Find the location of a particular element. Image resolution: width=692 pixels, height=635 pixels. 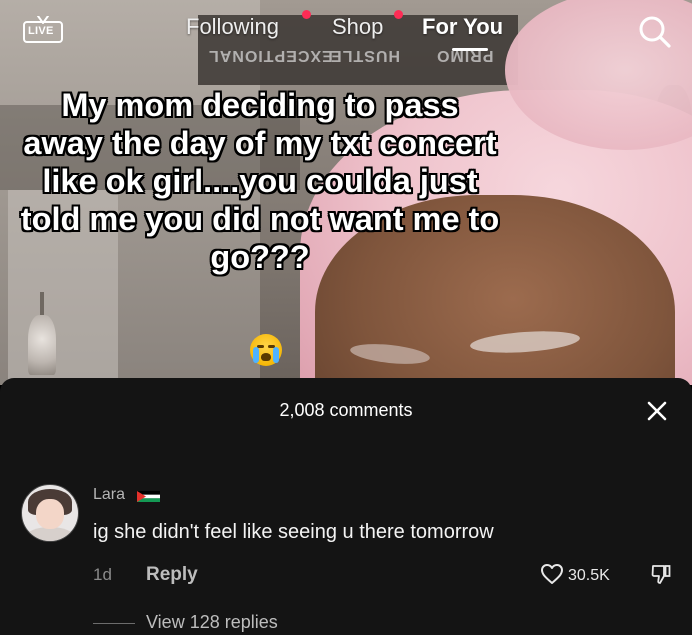

tab-for-you: For You is located at coordinates (462, 27).